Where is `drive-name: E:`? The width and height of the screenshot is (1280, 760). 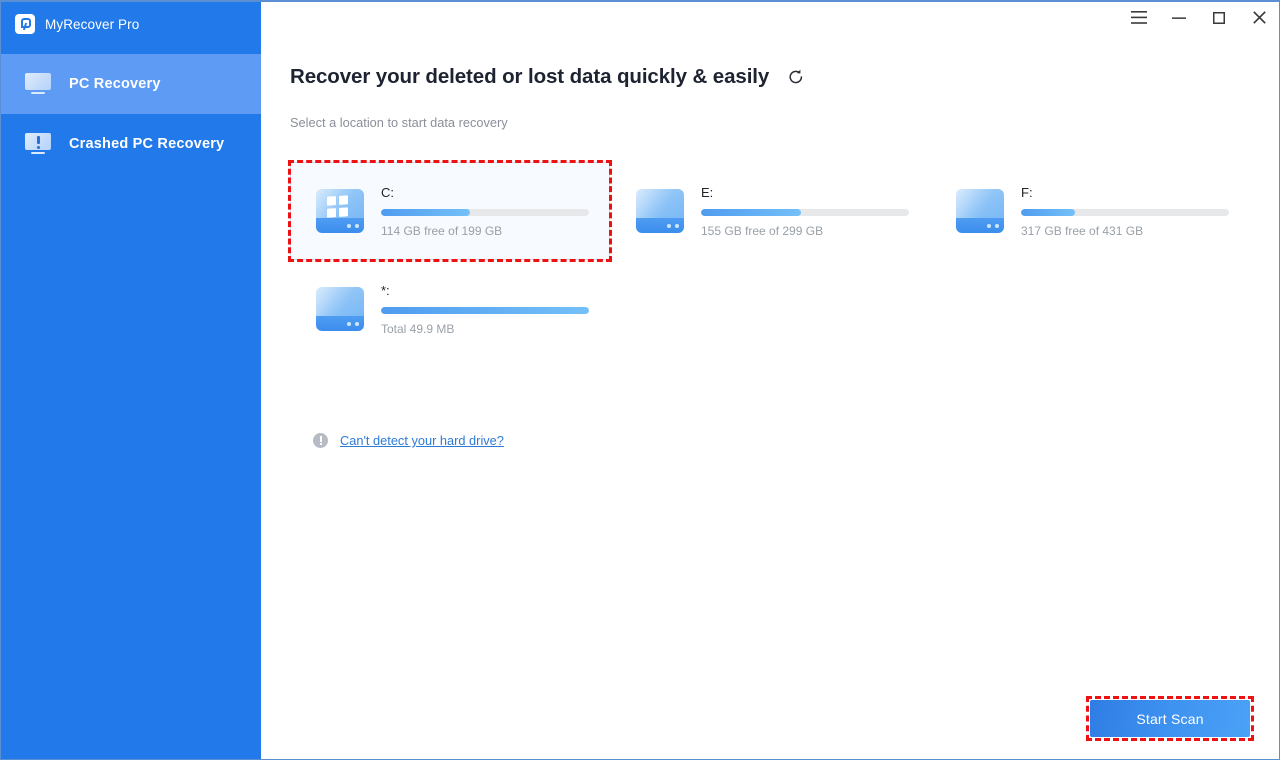
drive-name: E: is located at coordinates (707, 192).